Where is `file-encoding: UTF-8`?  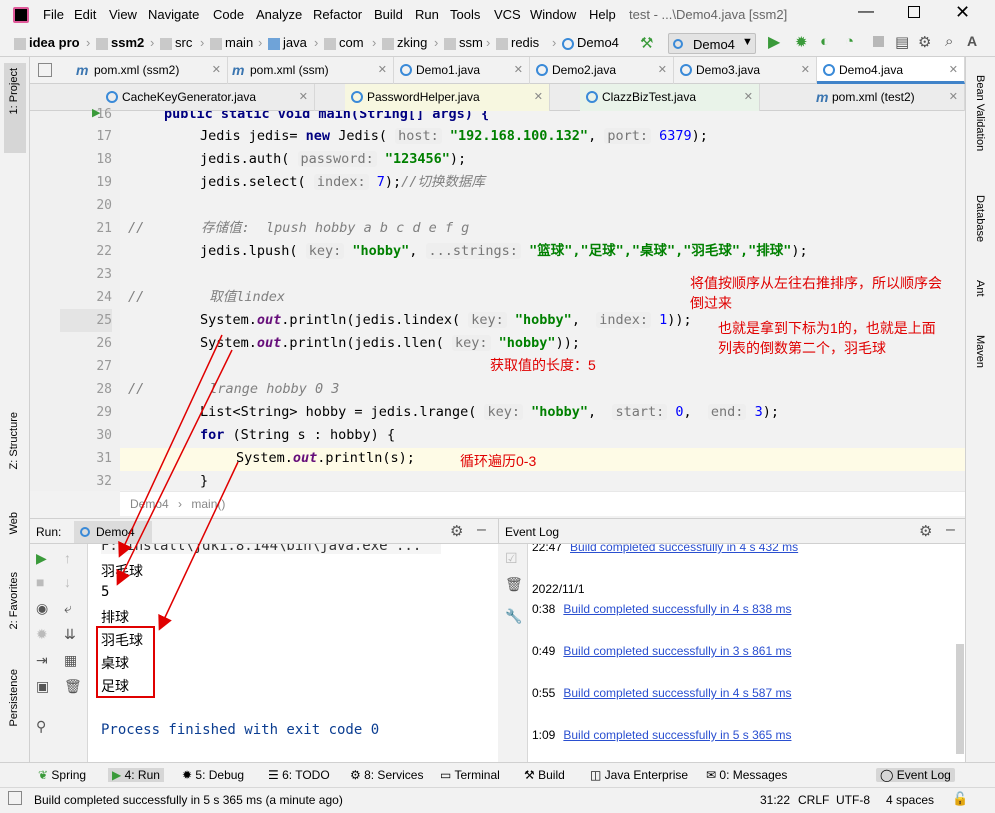
file-encoding: UTF-8 is located at coordinates (853, 800).